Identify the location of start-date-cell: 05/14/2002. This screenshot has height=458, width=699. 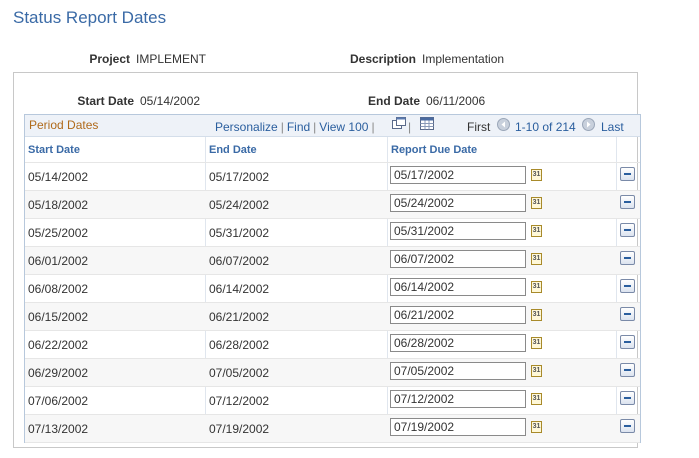
(58, 177).